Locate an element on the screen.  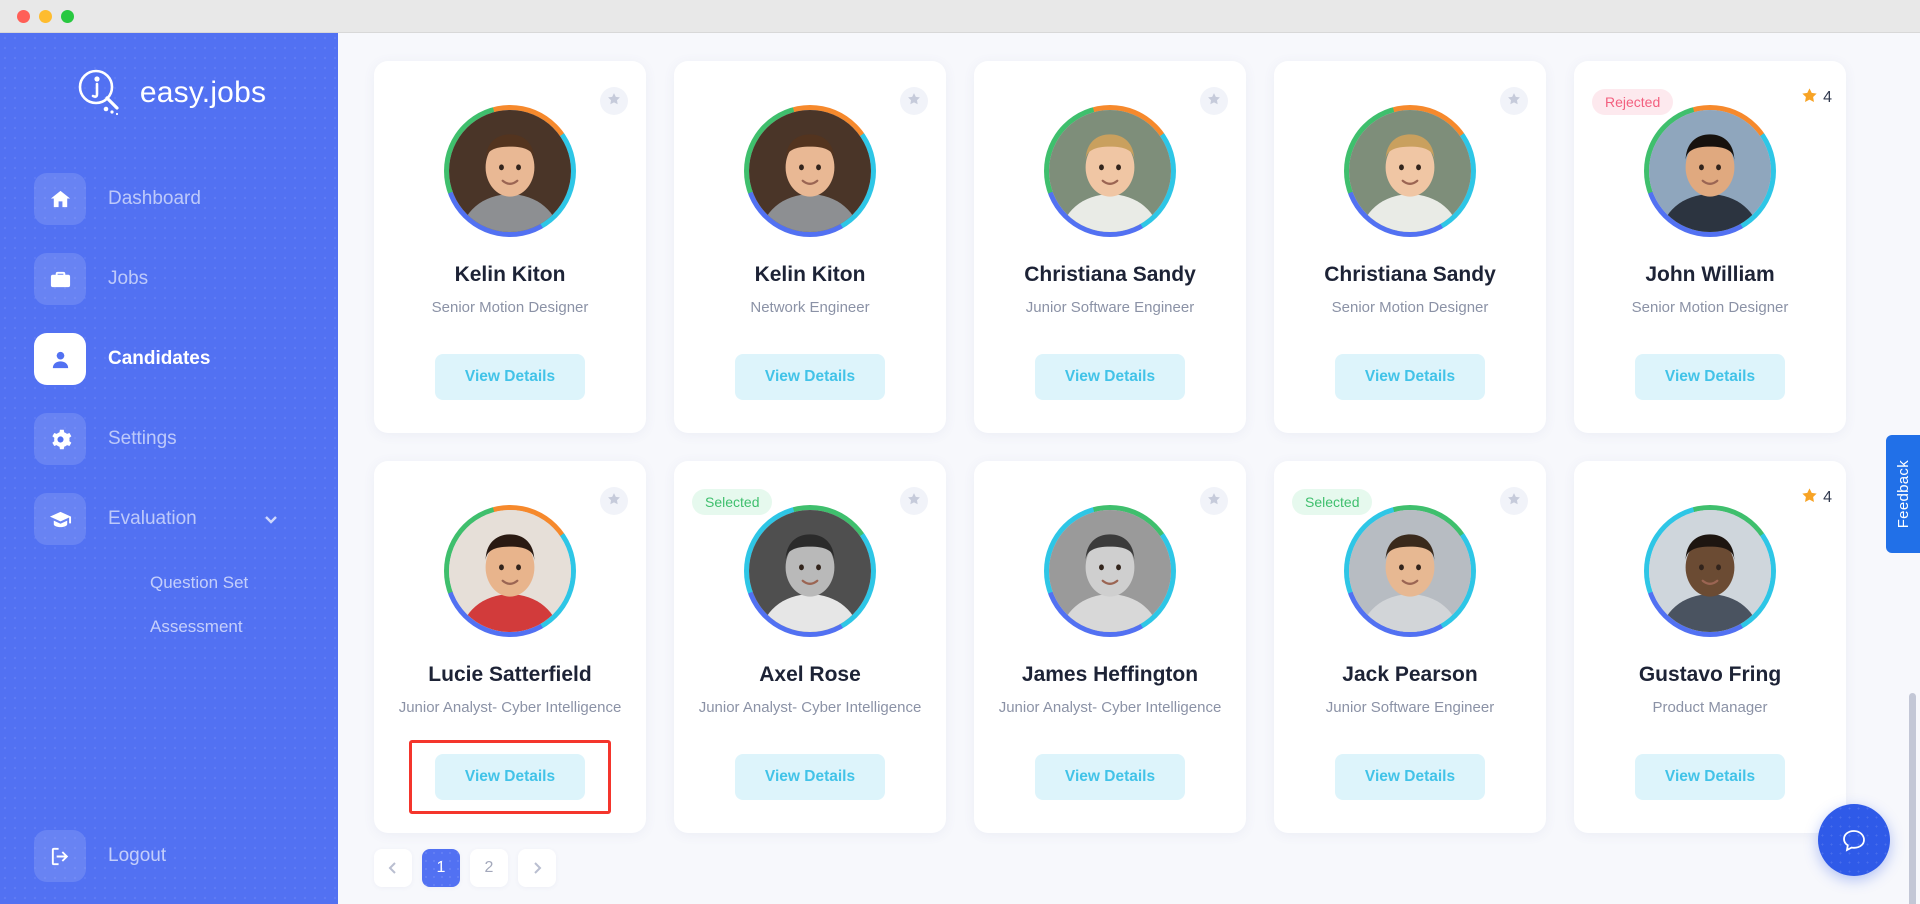
window-titlebar is located at coordinates (960, 16).